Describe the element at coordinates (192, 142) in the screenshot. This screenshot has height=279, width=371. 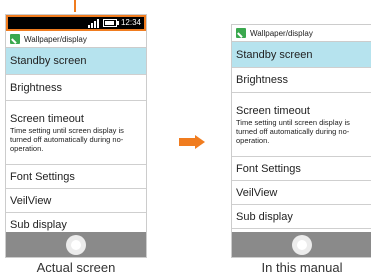
I see `arrow-right-icon` at that location.